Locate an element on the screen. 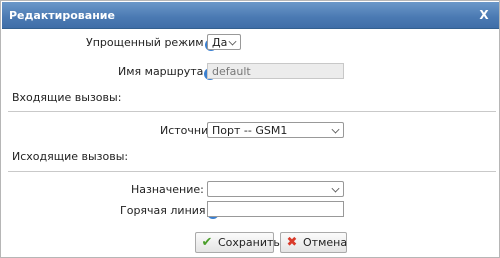 This screenshot has height=258, width=500. cancel-button: ✖ Отмена is located at coordinates (313, 242).